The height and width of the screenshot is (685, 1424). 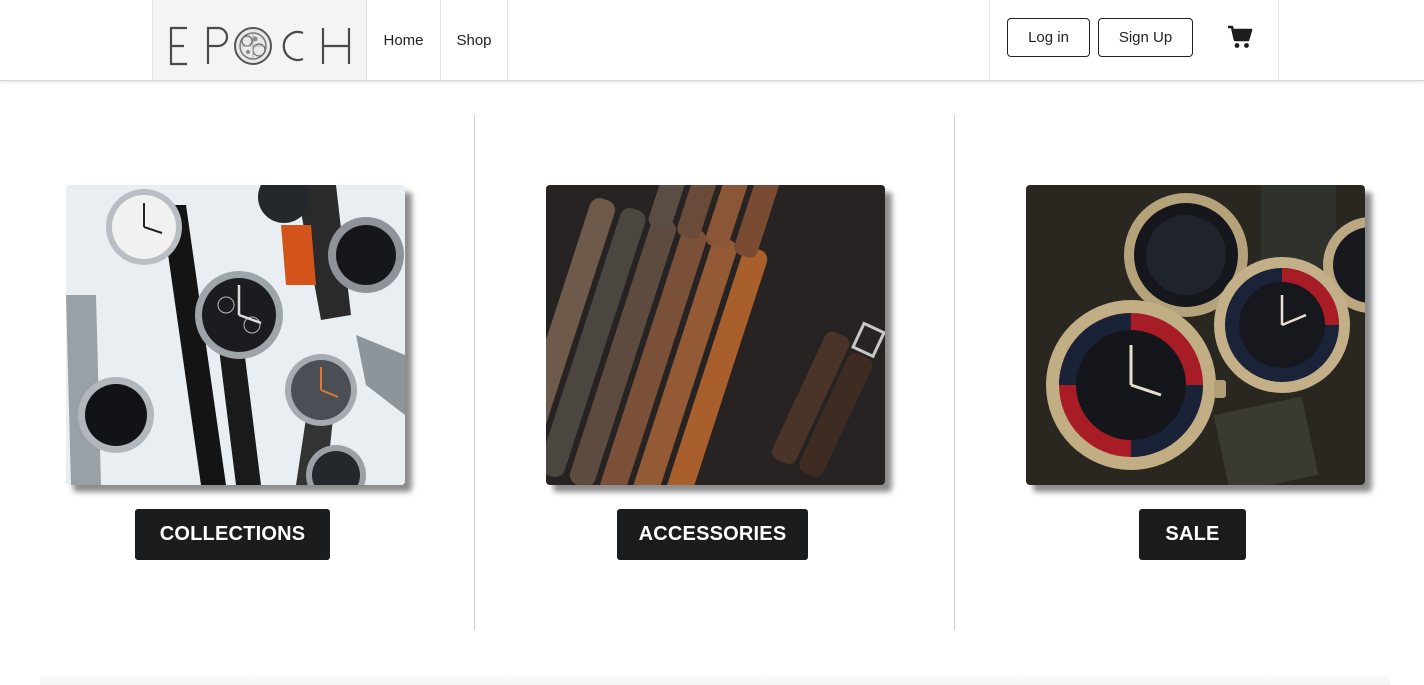 What do you see at coordinates (712, 534) in the screenshot?
I see `accessories-button: ACCESSORIES` at bounding box center [712, 534].